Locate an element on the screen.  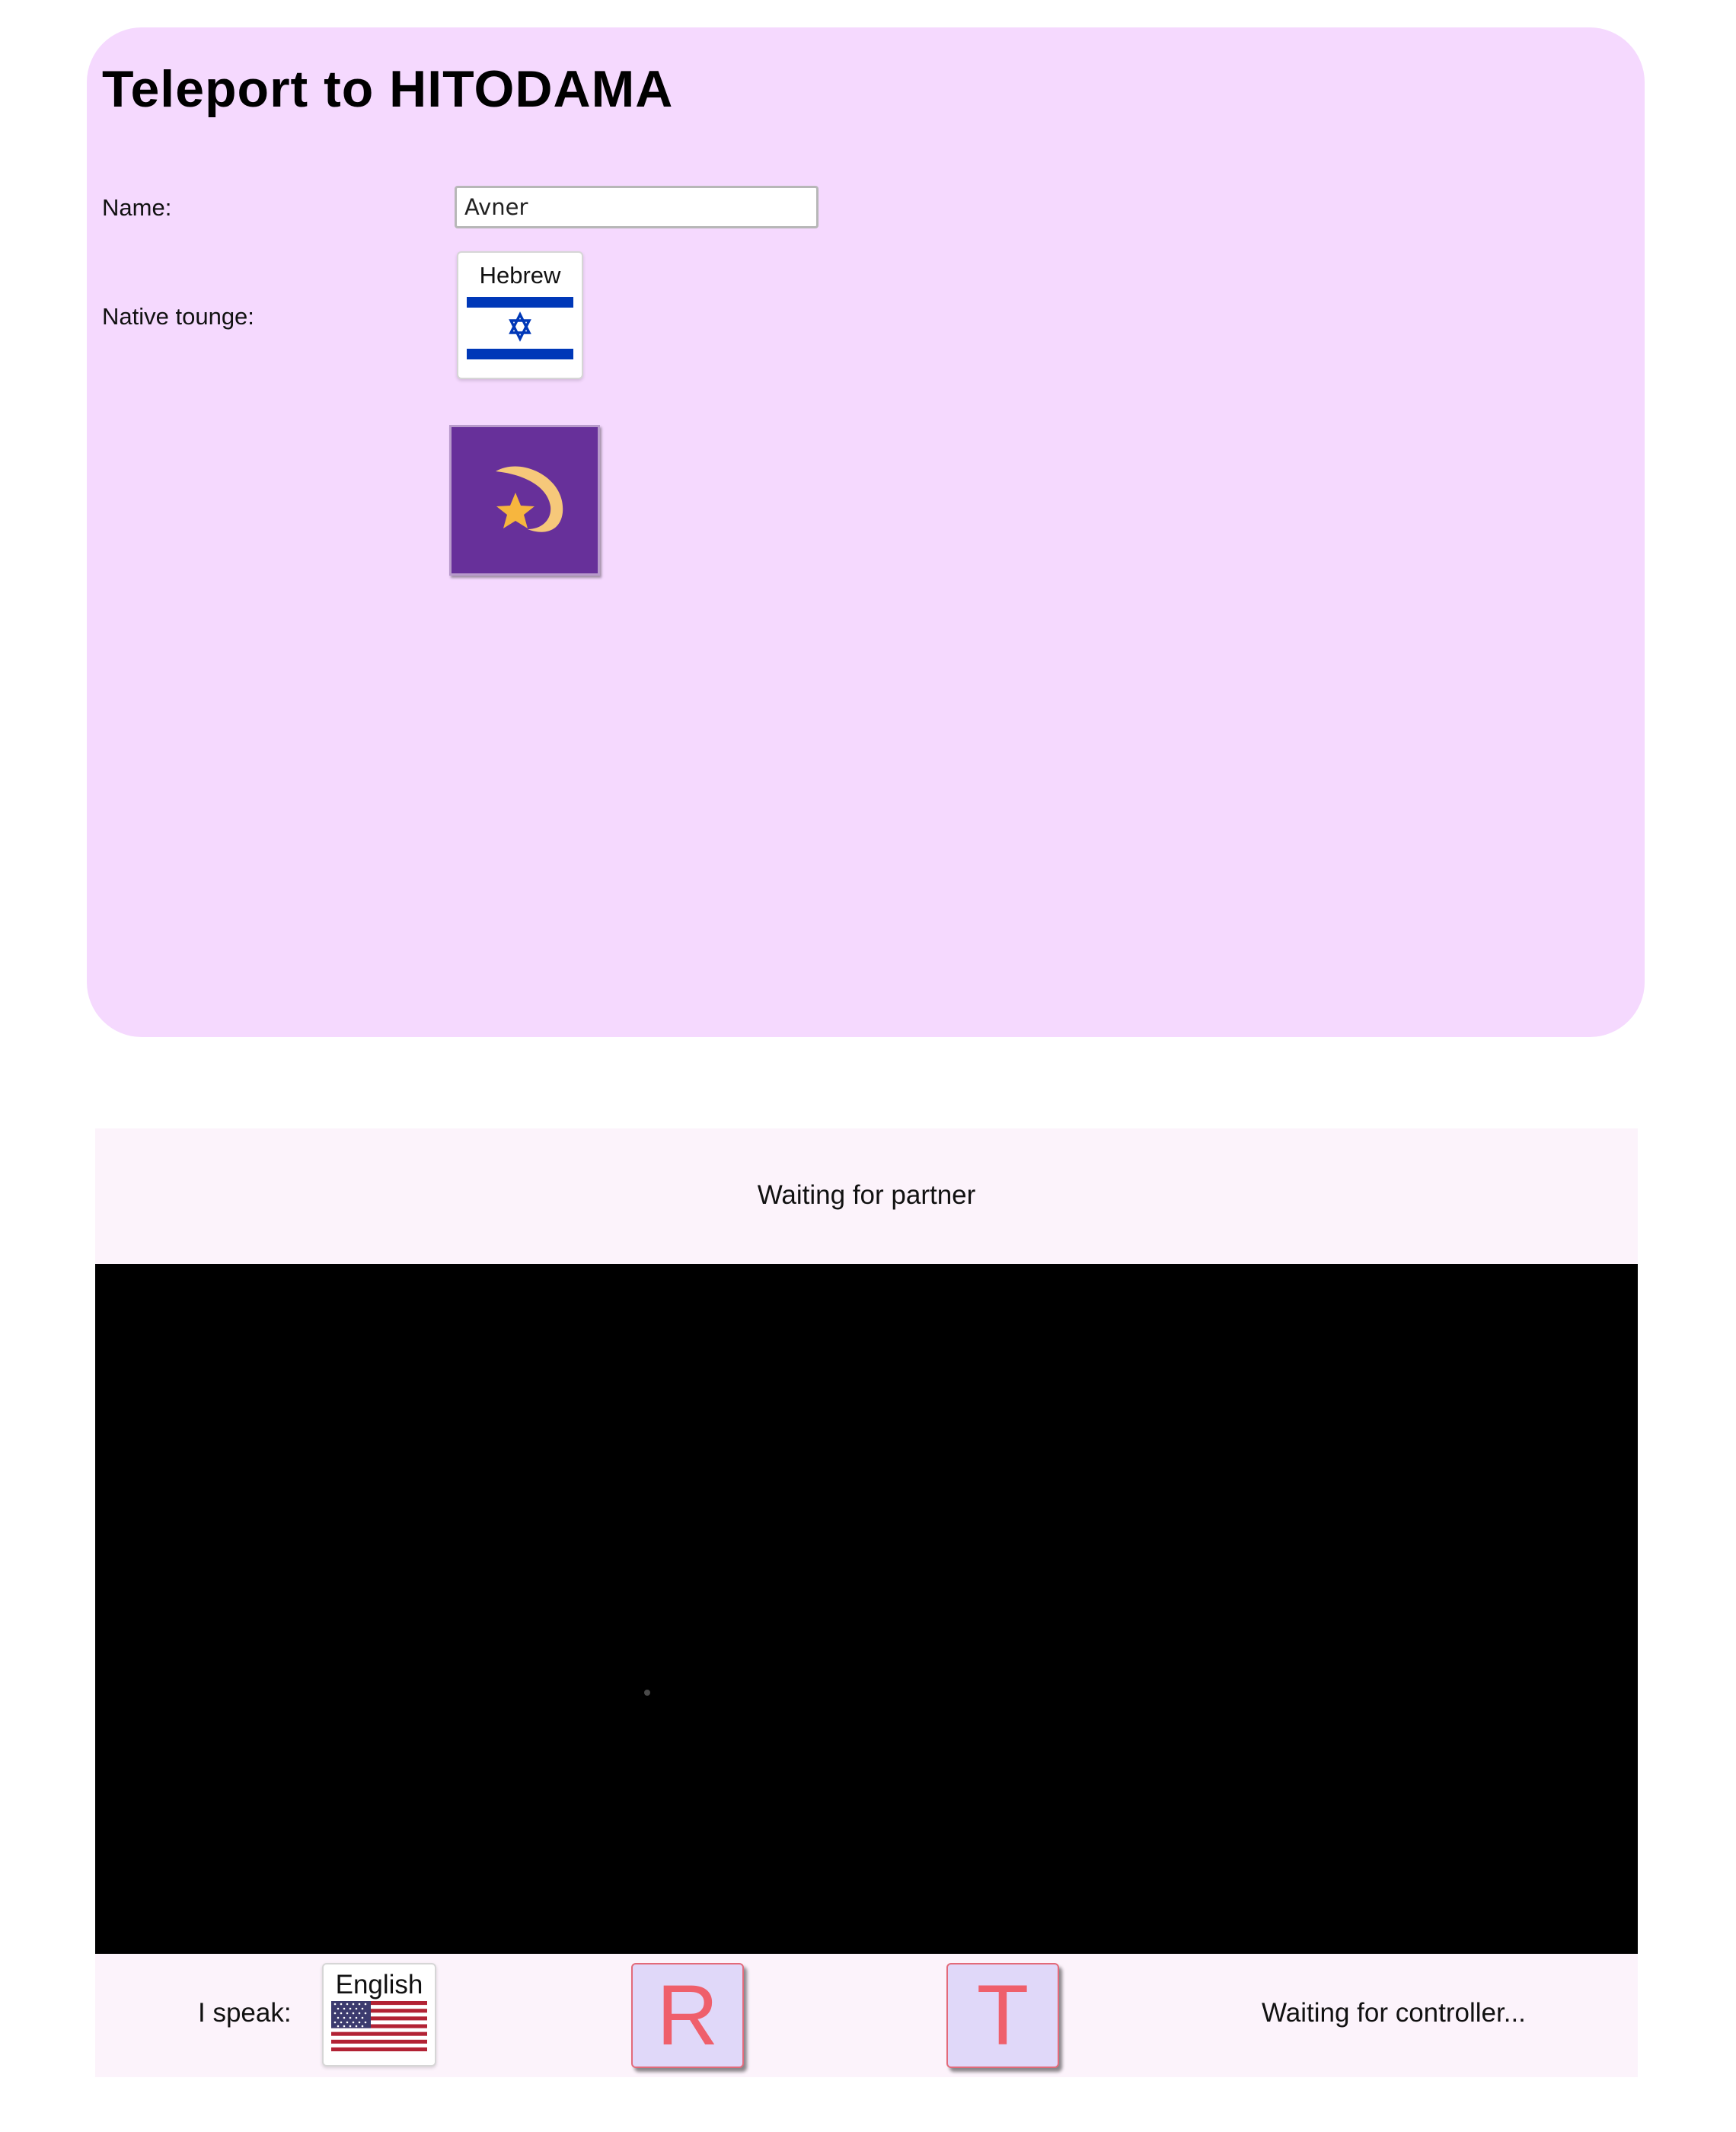
speak-language-name: English is located at coordinates (379, 1985).